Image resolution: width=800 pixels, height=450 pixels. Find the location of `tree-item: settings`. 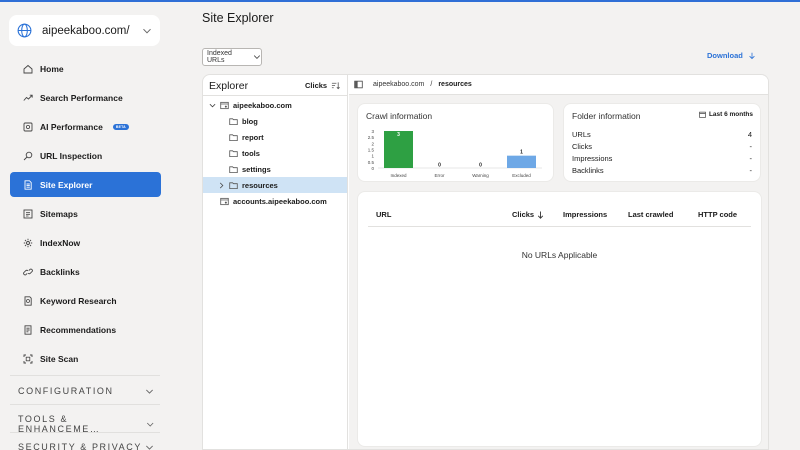

tree-item: settings is located at coordinates (275, 169).